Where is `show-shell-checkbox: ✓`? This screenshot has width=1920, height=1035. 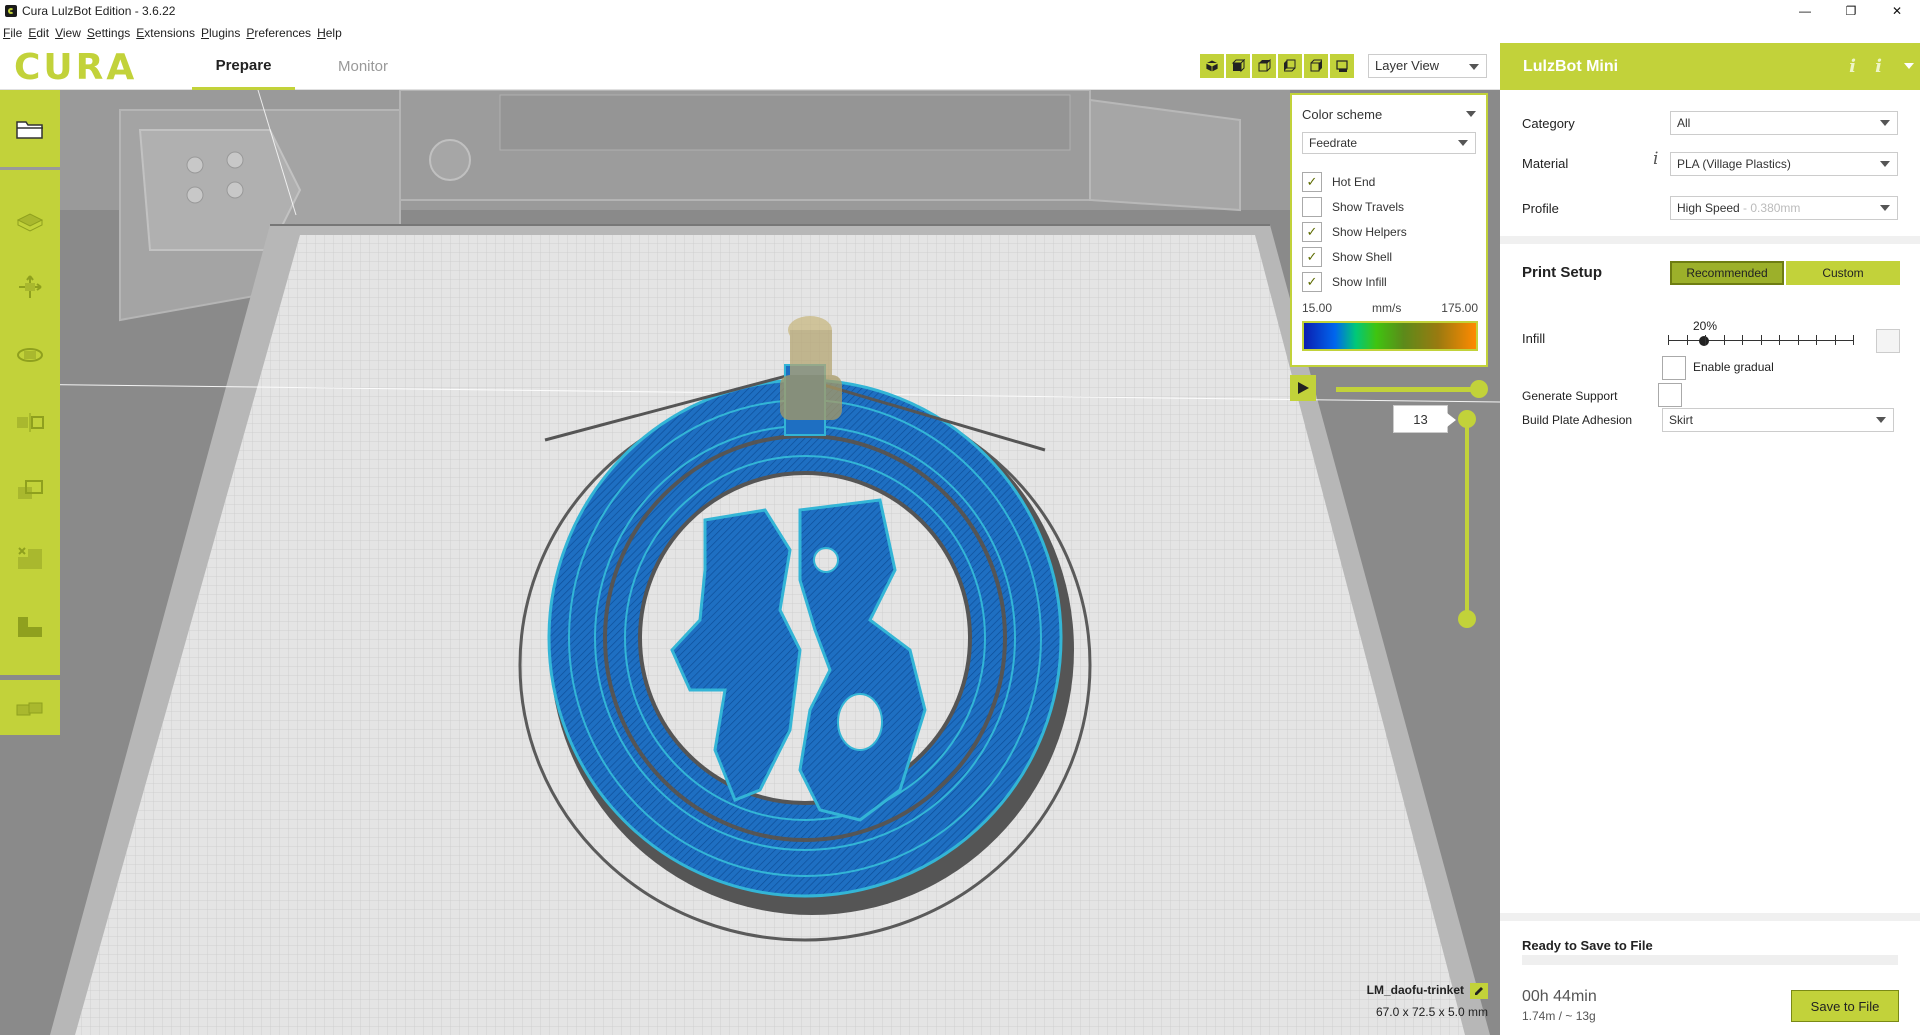
show-shell-checkbox: ✓ is located at coordinates (1312, 257).